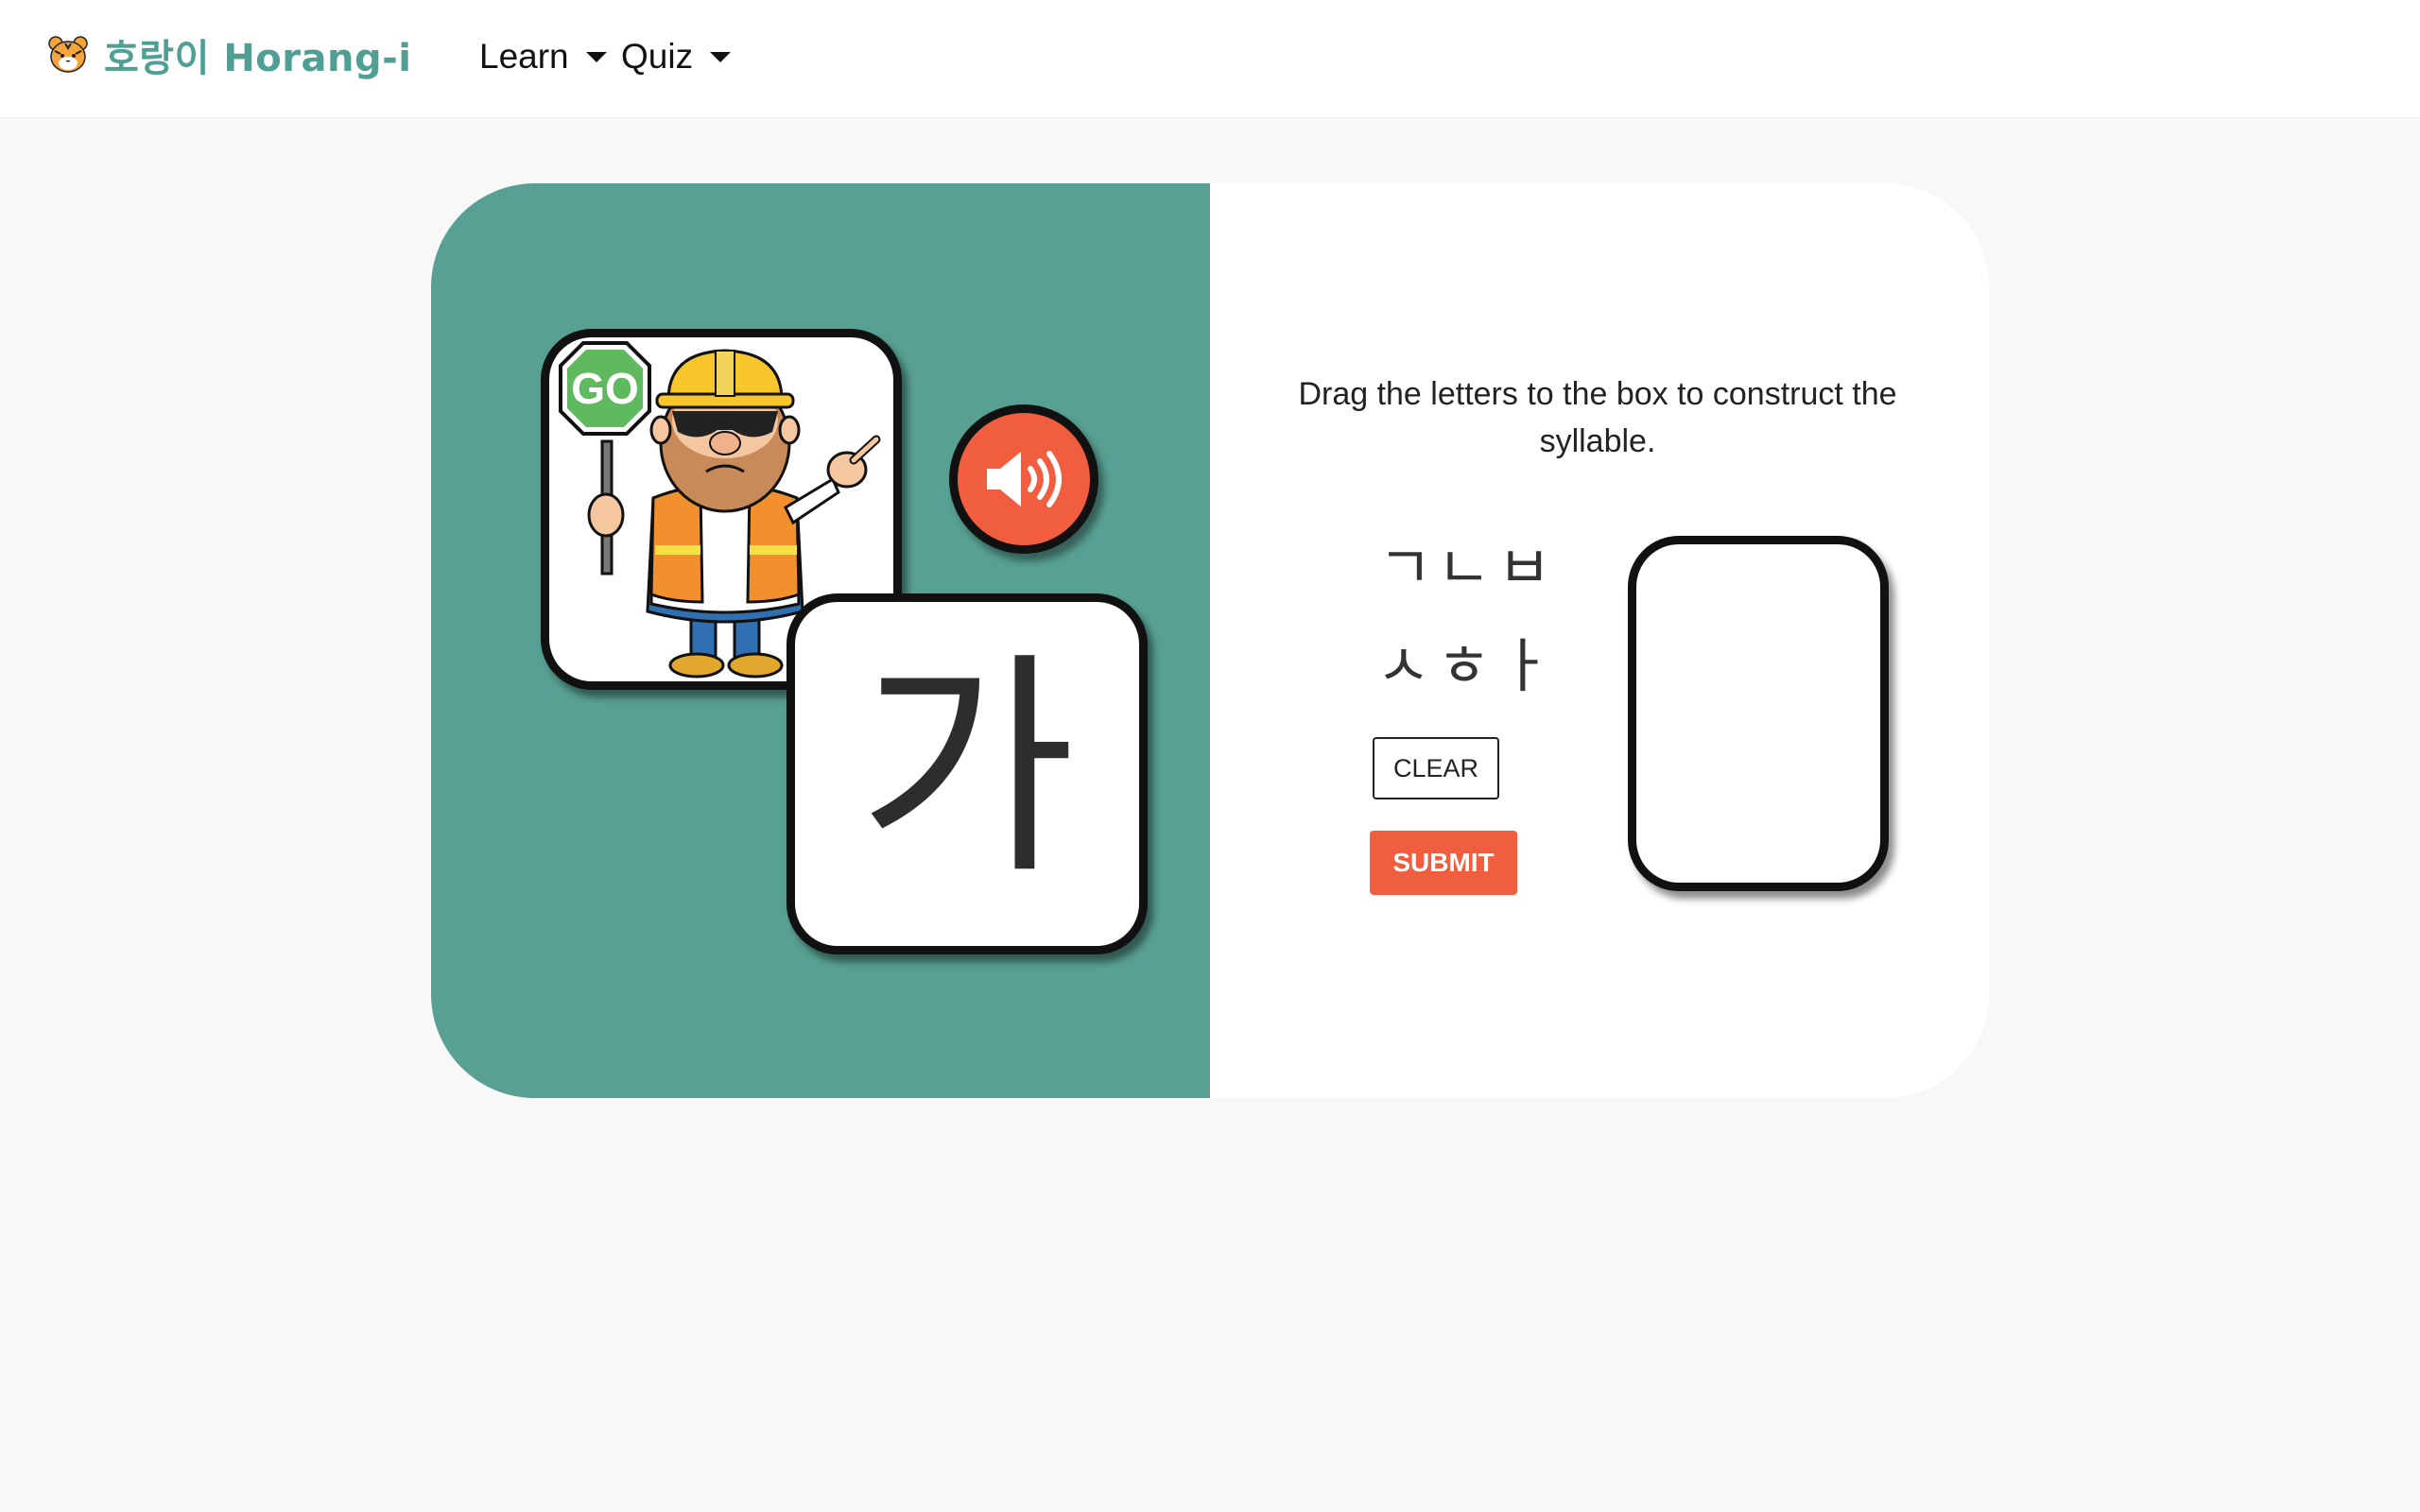 Image resolution: width=2420 pixels, height=1512 pixels. I want to click on nav-learn-label: Learn, so click(524, 56).